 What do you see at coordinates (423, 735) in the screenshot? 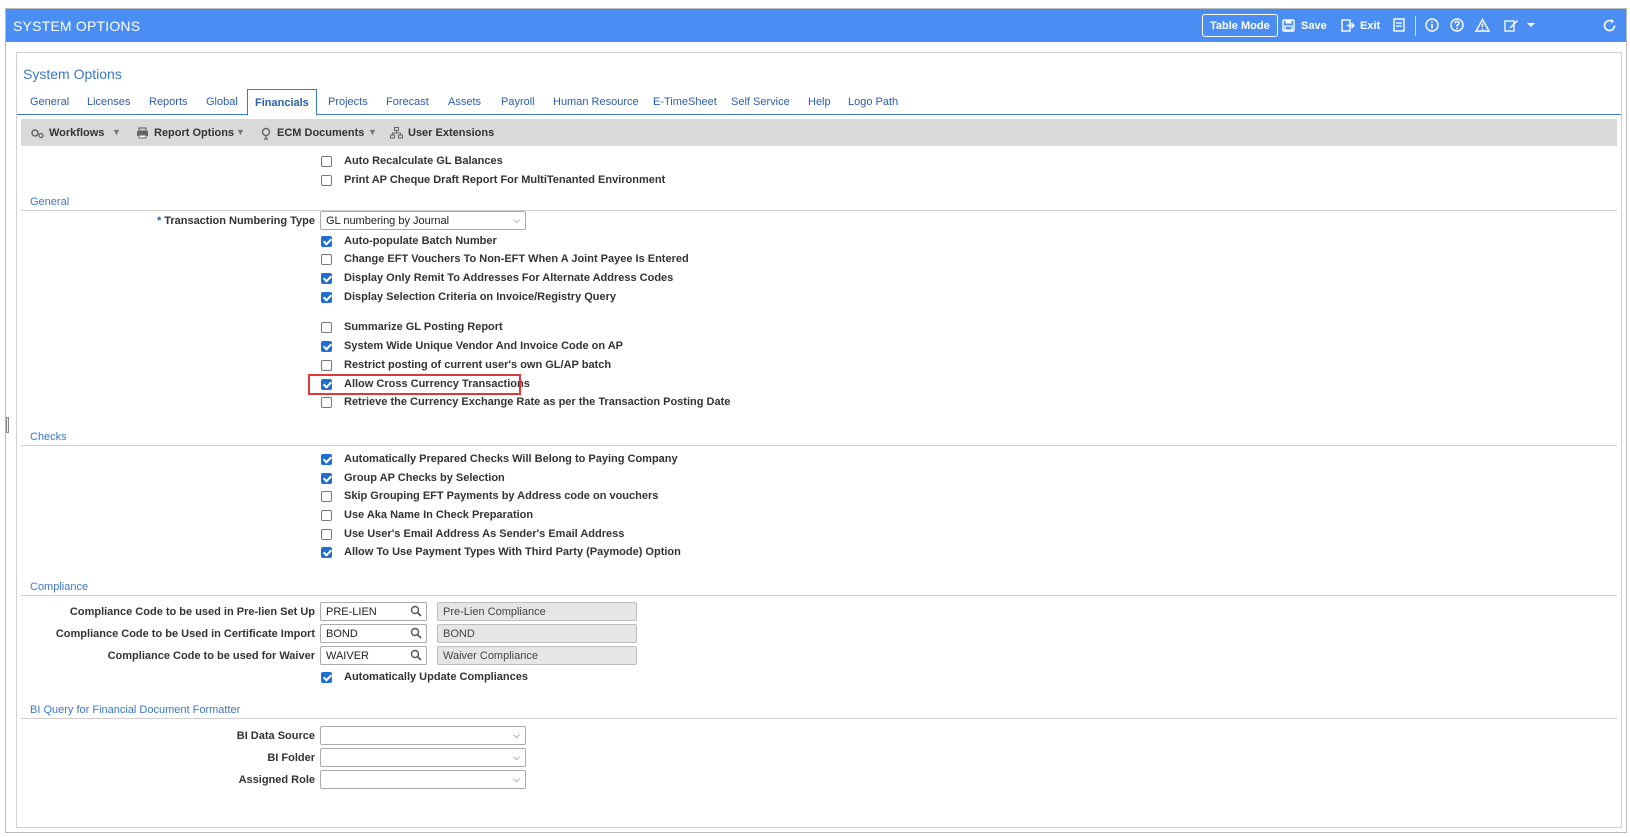
I see `bi-data-source-select: ⌵` at bounding box center [423, 735].